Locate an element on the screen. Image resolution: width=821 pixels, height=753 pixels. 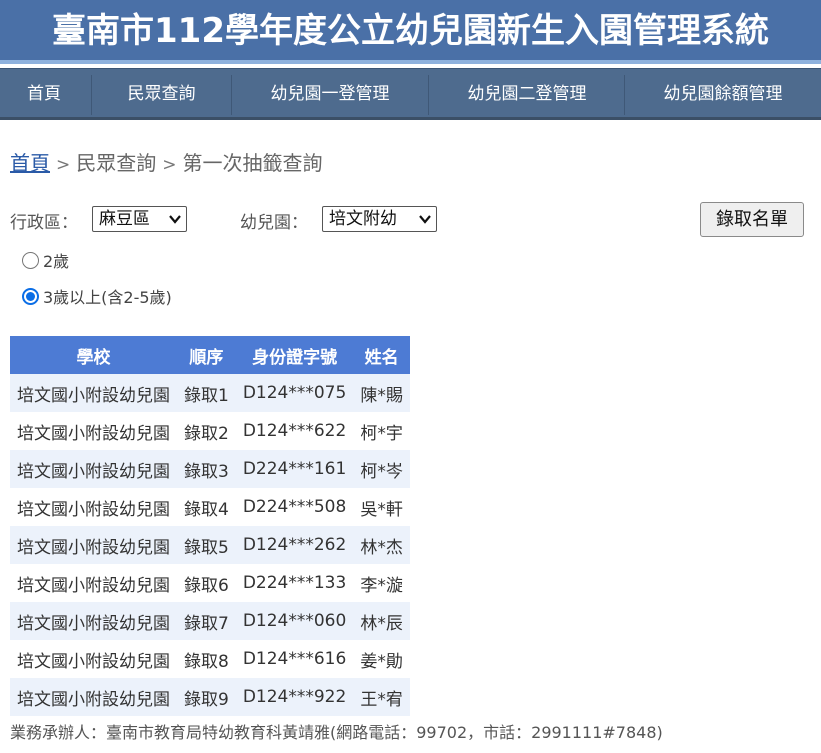
cell-id: D124***060 is located at coordinates (294, 621).